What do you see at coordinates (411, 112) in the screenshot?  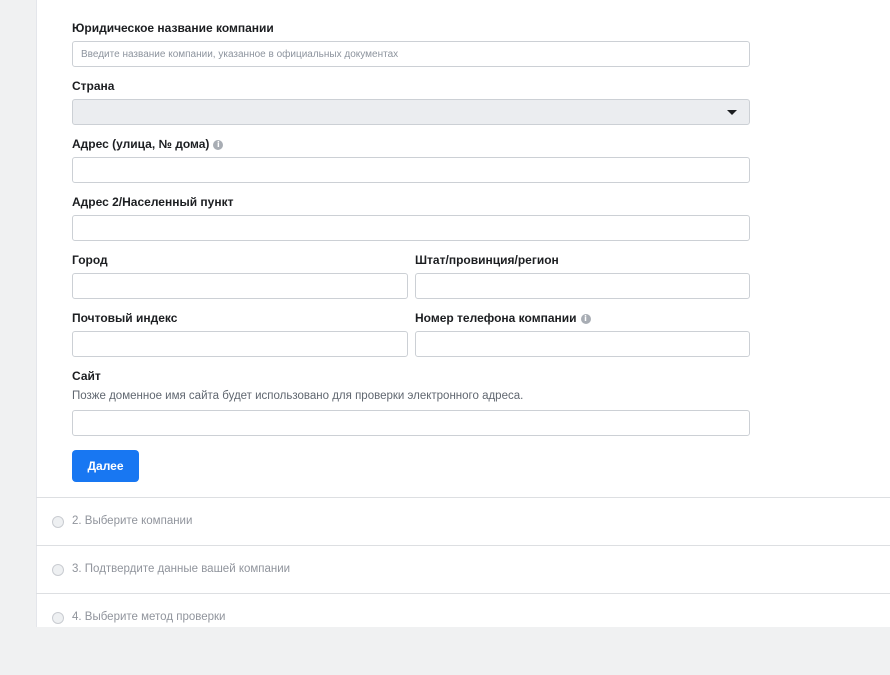 I see `country-select` at bounding box center [411, 112].